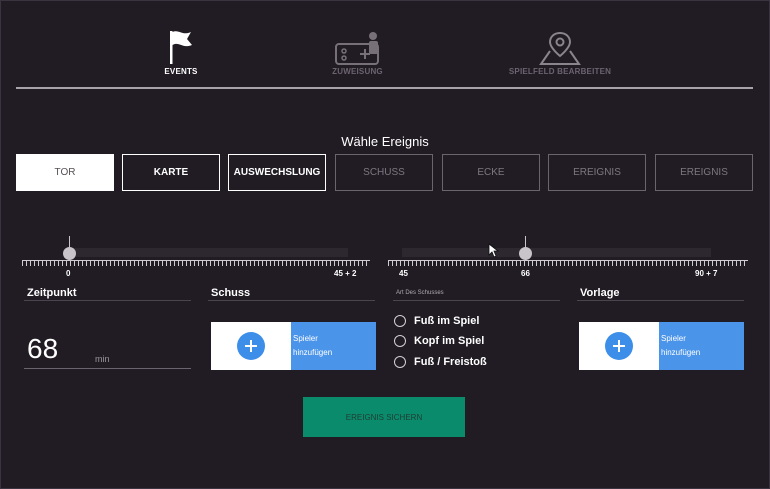 This screenshot has width=770, height=489. Describe the element at coordinates (568, 263) in the screenshot. I see `second-half-ticks` at that location.